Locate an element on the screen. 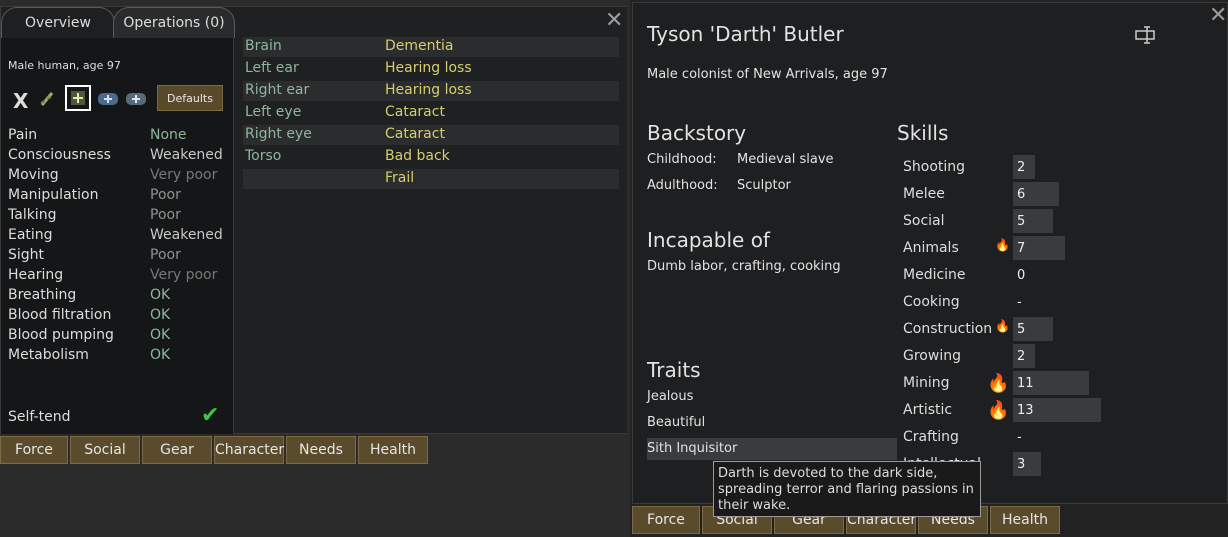  skill-row: Cooking - is located at coordinates (1001, 303).